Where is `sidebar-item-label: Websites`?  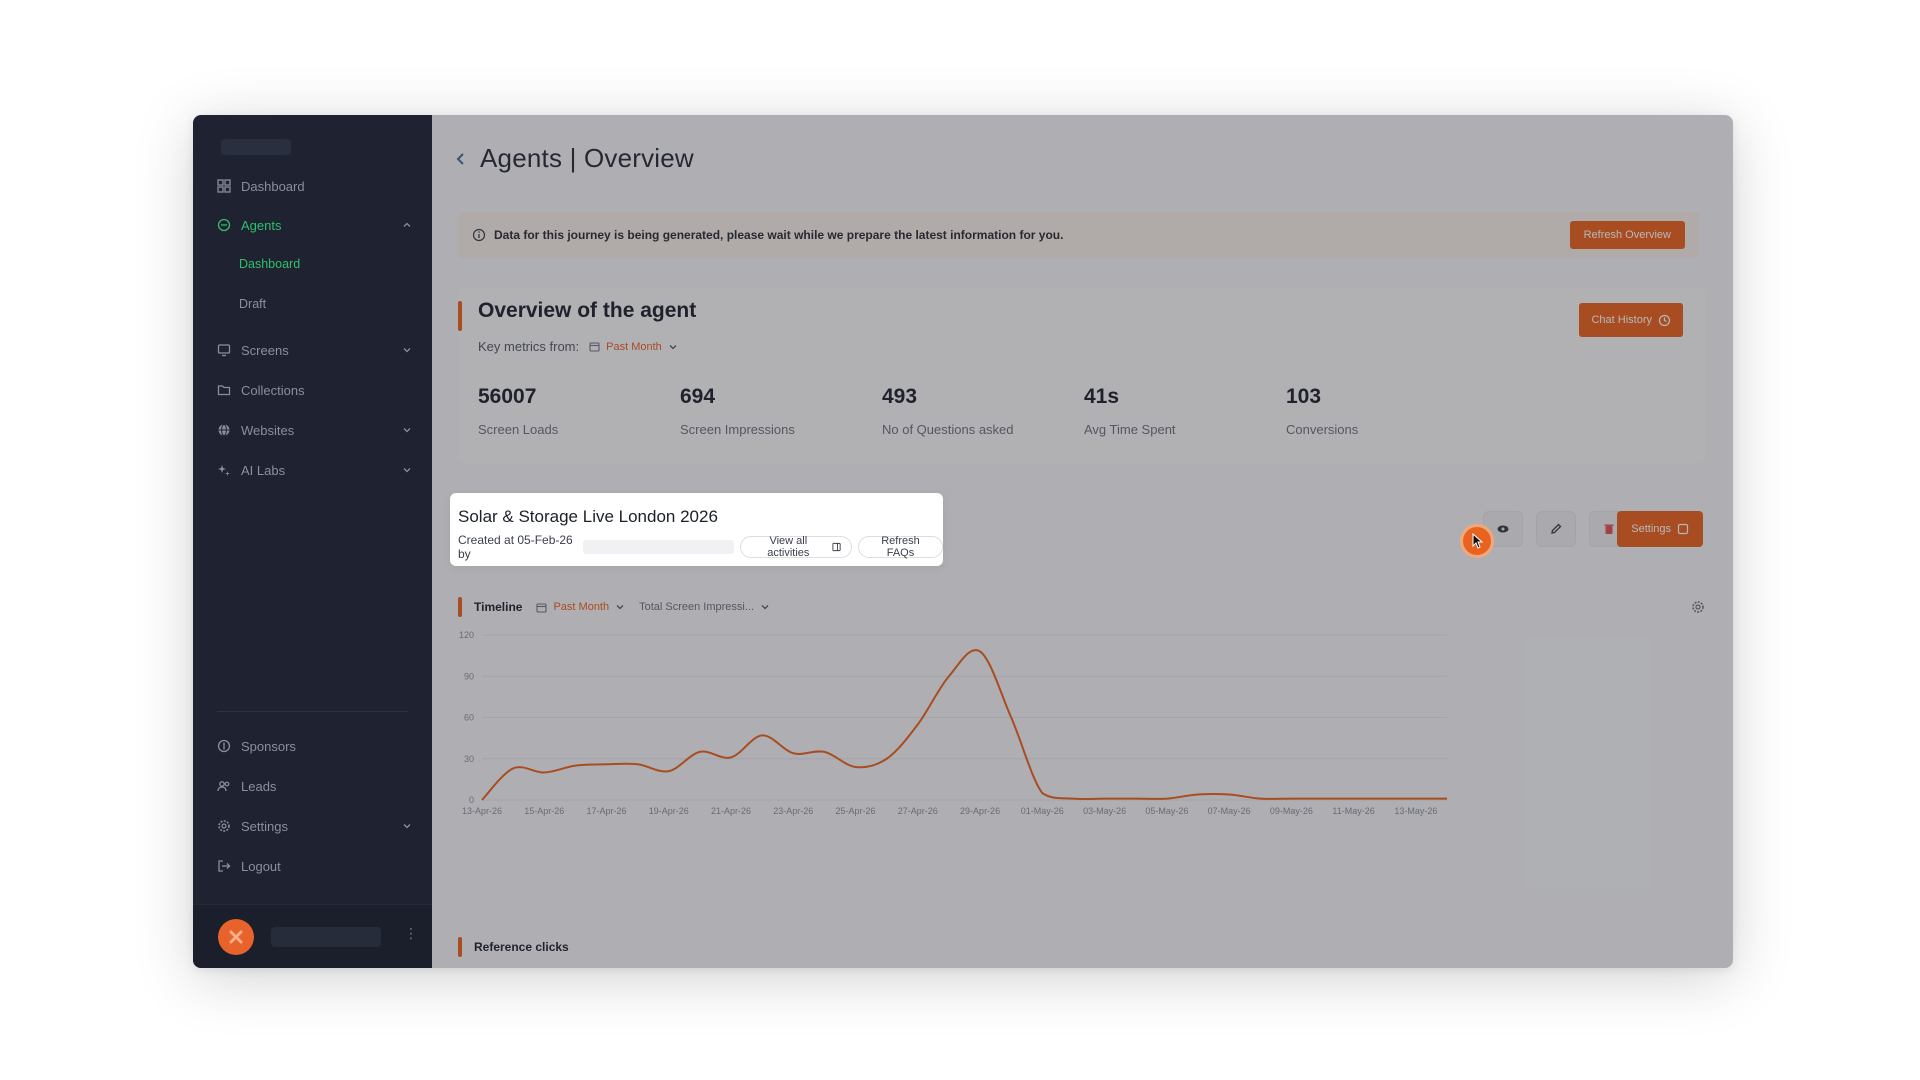 sidebar-item-label: Websites is located at coordinates (268, 430).